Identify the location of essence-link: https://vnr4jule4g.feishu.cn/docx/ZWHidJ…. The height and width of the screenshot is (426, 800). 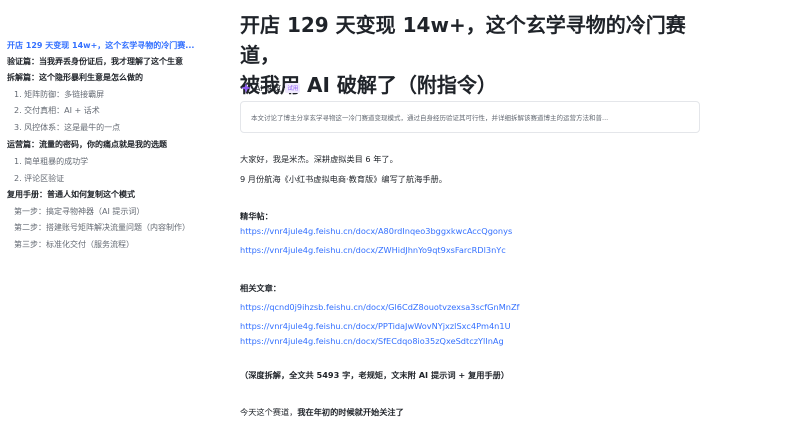
(373, 250).